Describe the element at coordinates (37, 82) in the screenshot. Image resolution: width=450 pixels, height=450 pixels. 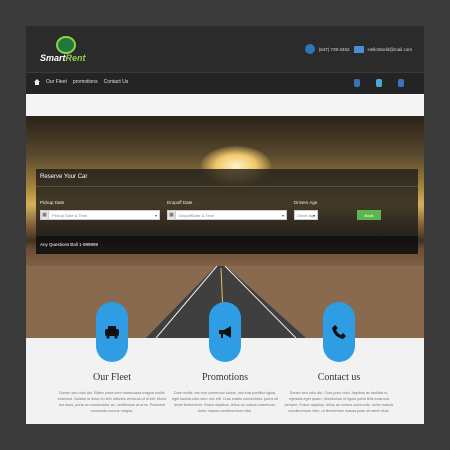
I see `home-icon` at that location.